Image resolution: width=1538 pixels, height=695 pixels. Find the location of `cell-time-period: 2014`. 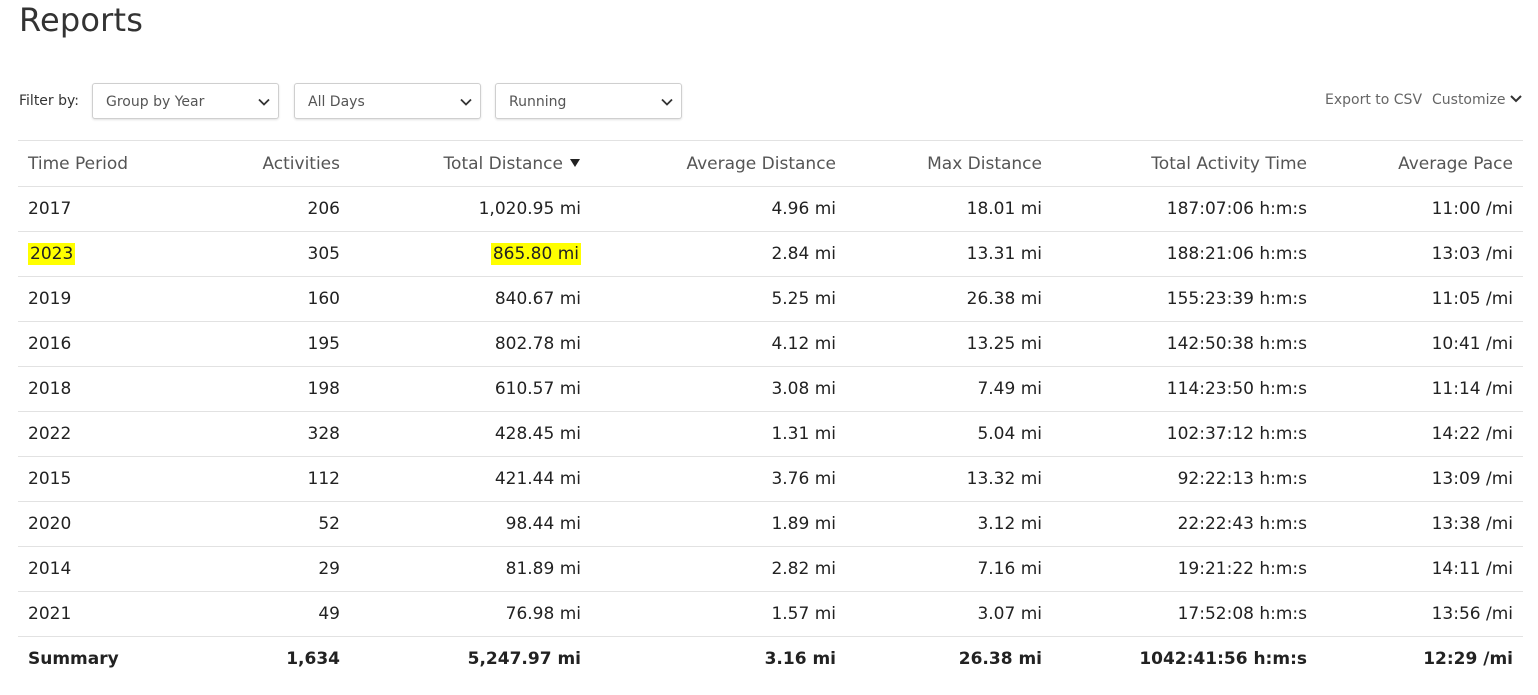

cell-time-period: 2014 is located at coordinates (113, 569).